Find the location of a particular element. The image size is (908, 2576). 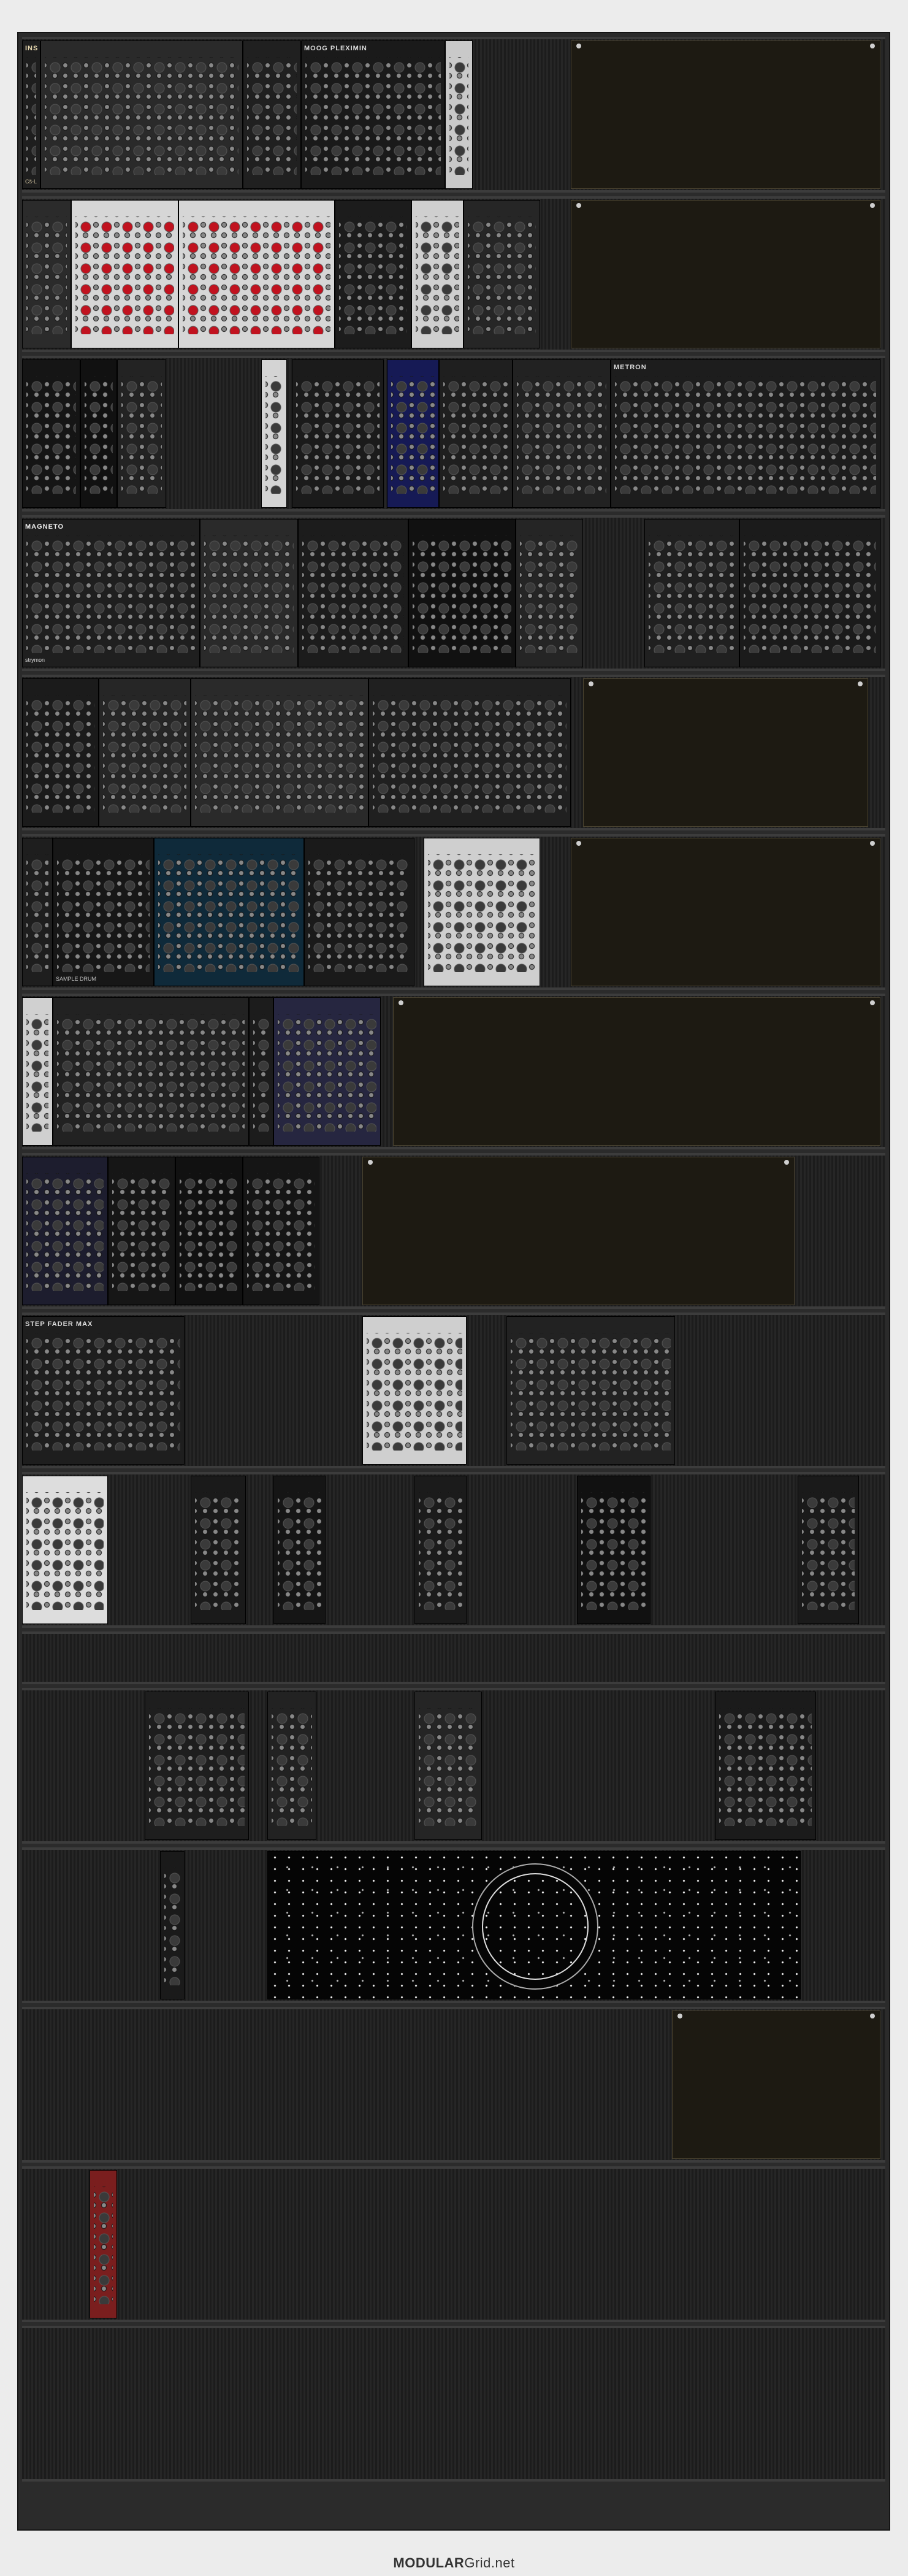

module: STEP FADER MAX is located at coordinates (103, 1390).